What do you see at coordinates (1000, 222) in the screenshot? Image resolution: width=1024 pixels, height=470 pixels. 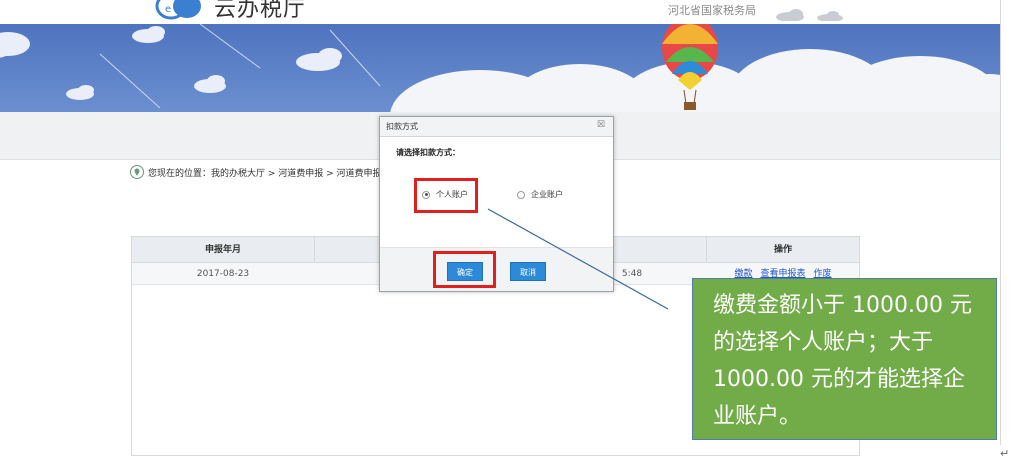 I see `page-edge` at bounding box center [1000, 222].